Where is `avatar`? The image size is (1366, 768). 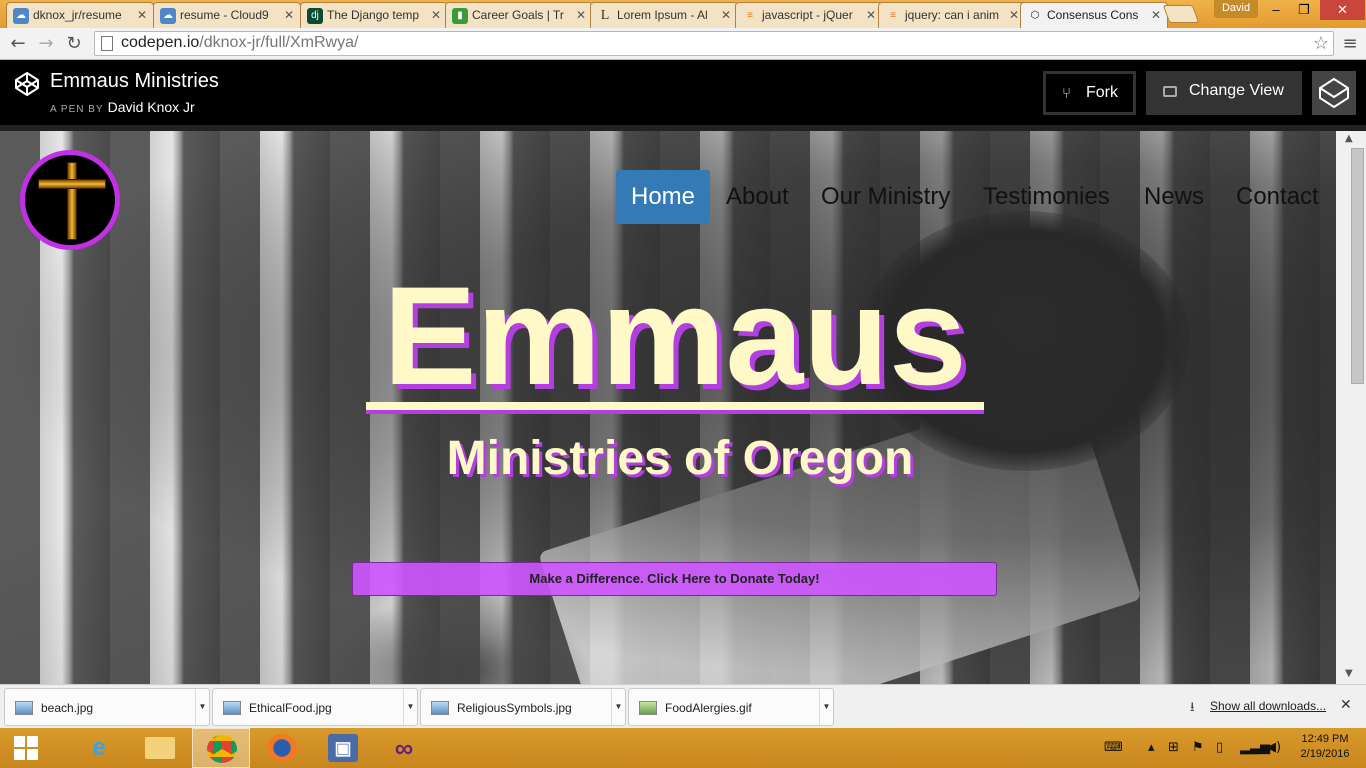 avatar is located at coordinates (1334, 93).